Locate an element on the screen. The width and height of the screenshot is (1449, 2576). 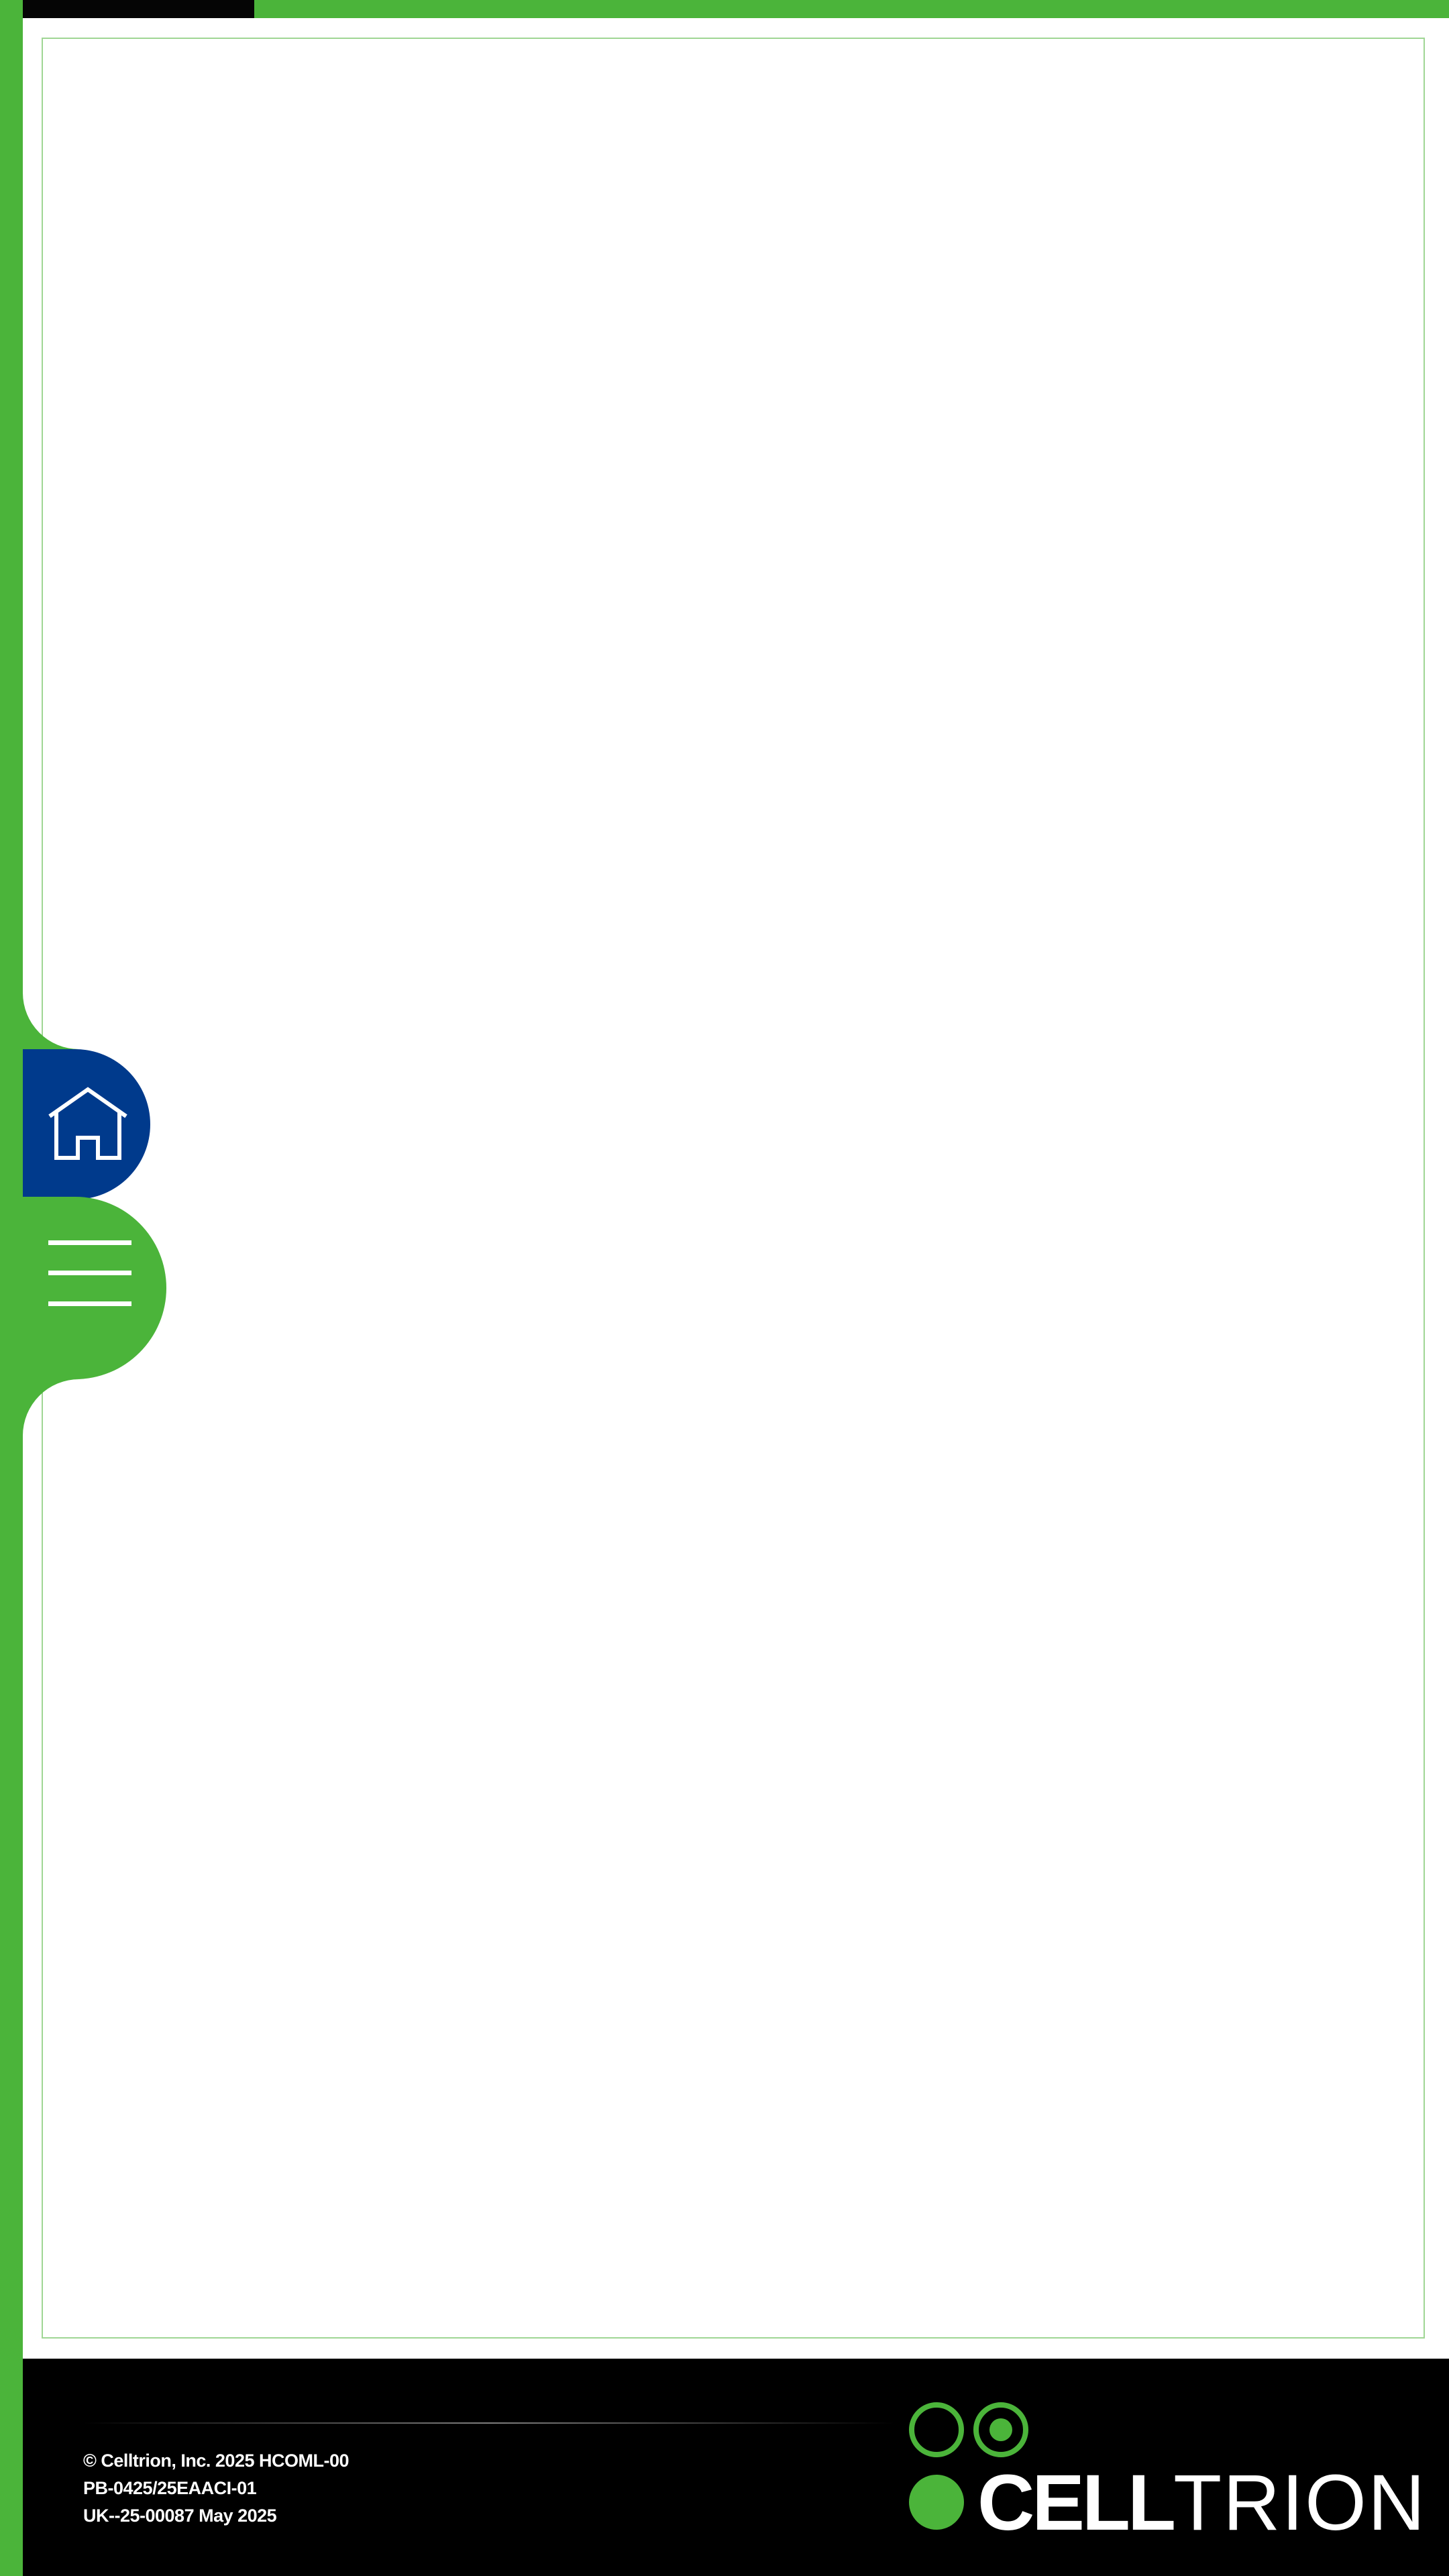
logo-word-trion: TRION is located at coordinates (1300, 2503).